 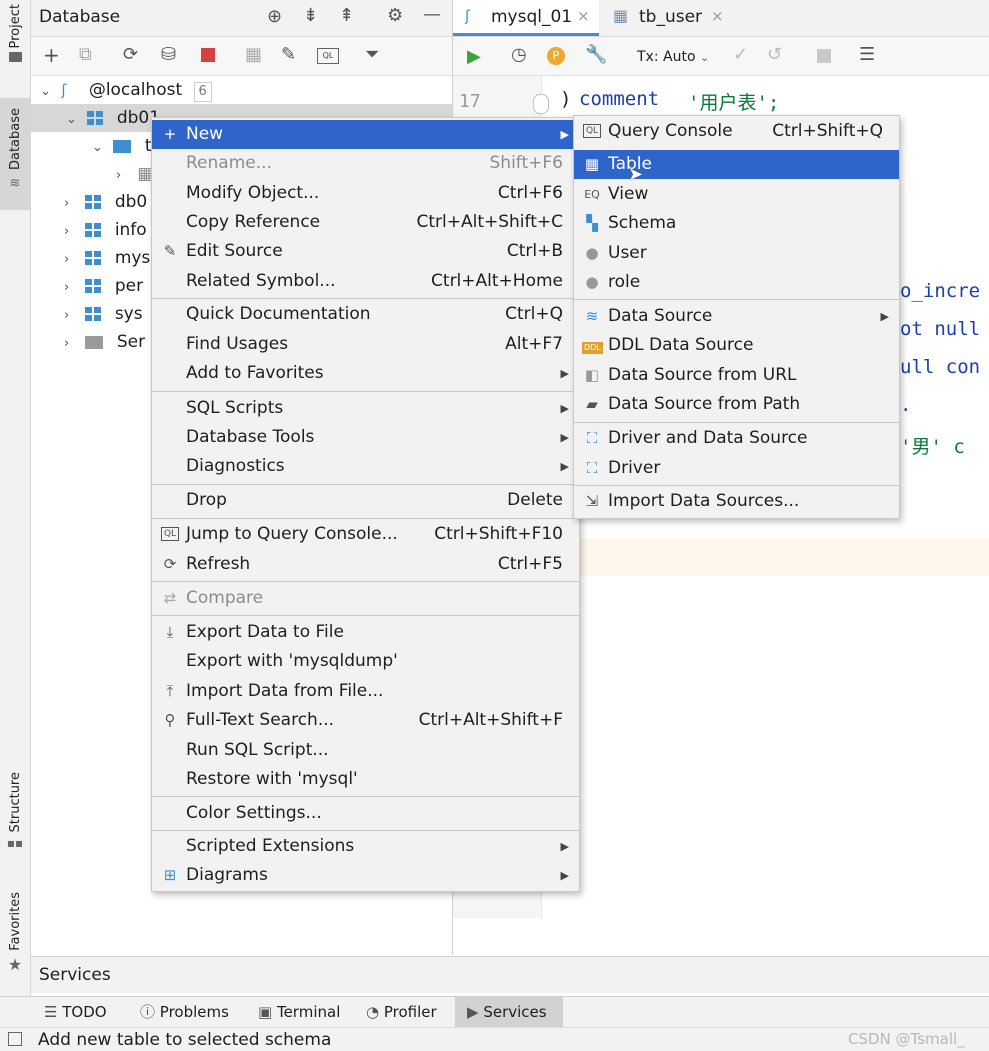 What do you see at coordinates (432, 15) in the screenshot?
I see `minimize-icon: —` at bounding box center [432, 15].